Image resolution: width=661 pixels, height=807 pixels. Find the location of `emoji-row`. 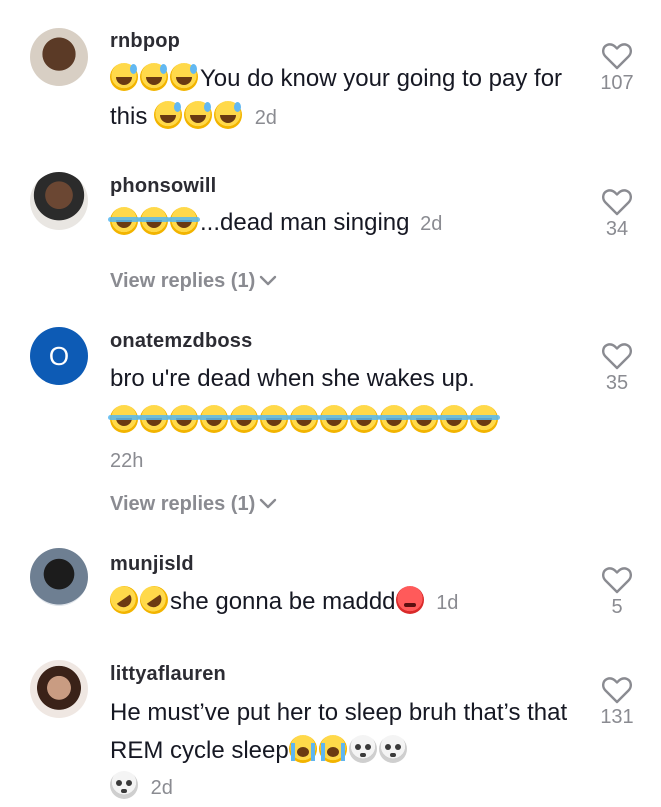

emoji-row is located at coordinates (339, 421).